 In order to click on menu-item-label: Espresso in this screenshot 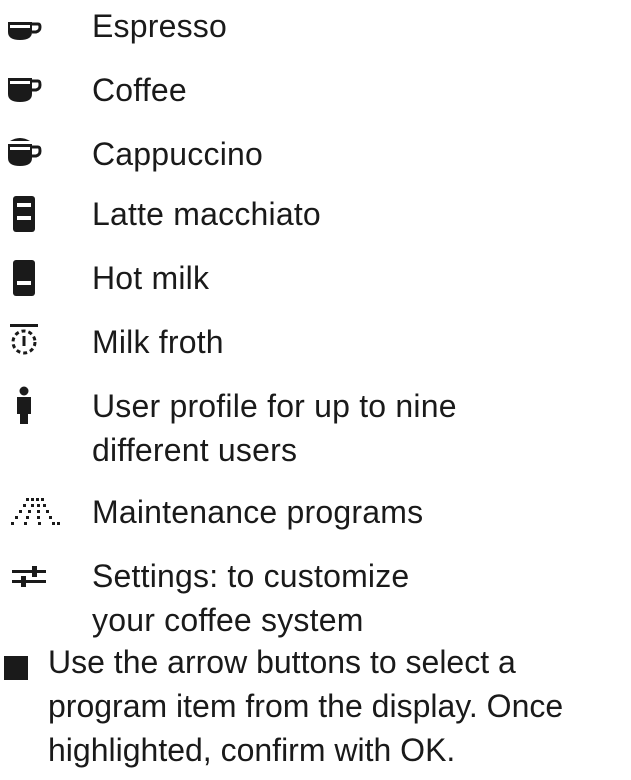, I will do `click(159, 26)`.